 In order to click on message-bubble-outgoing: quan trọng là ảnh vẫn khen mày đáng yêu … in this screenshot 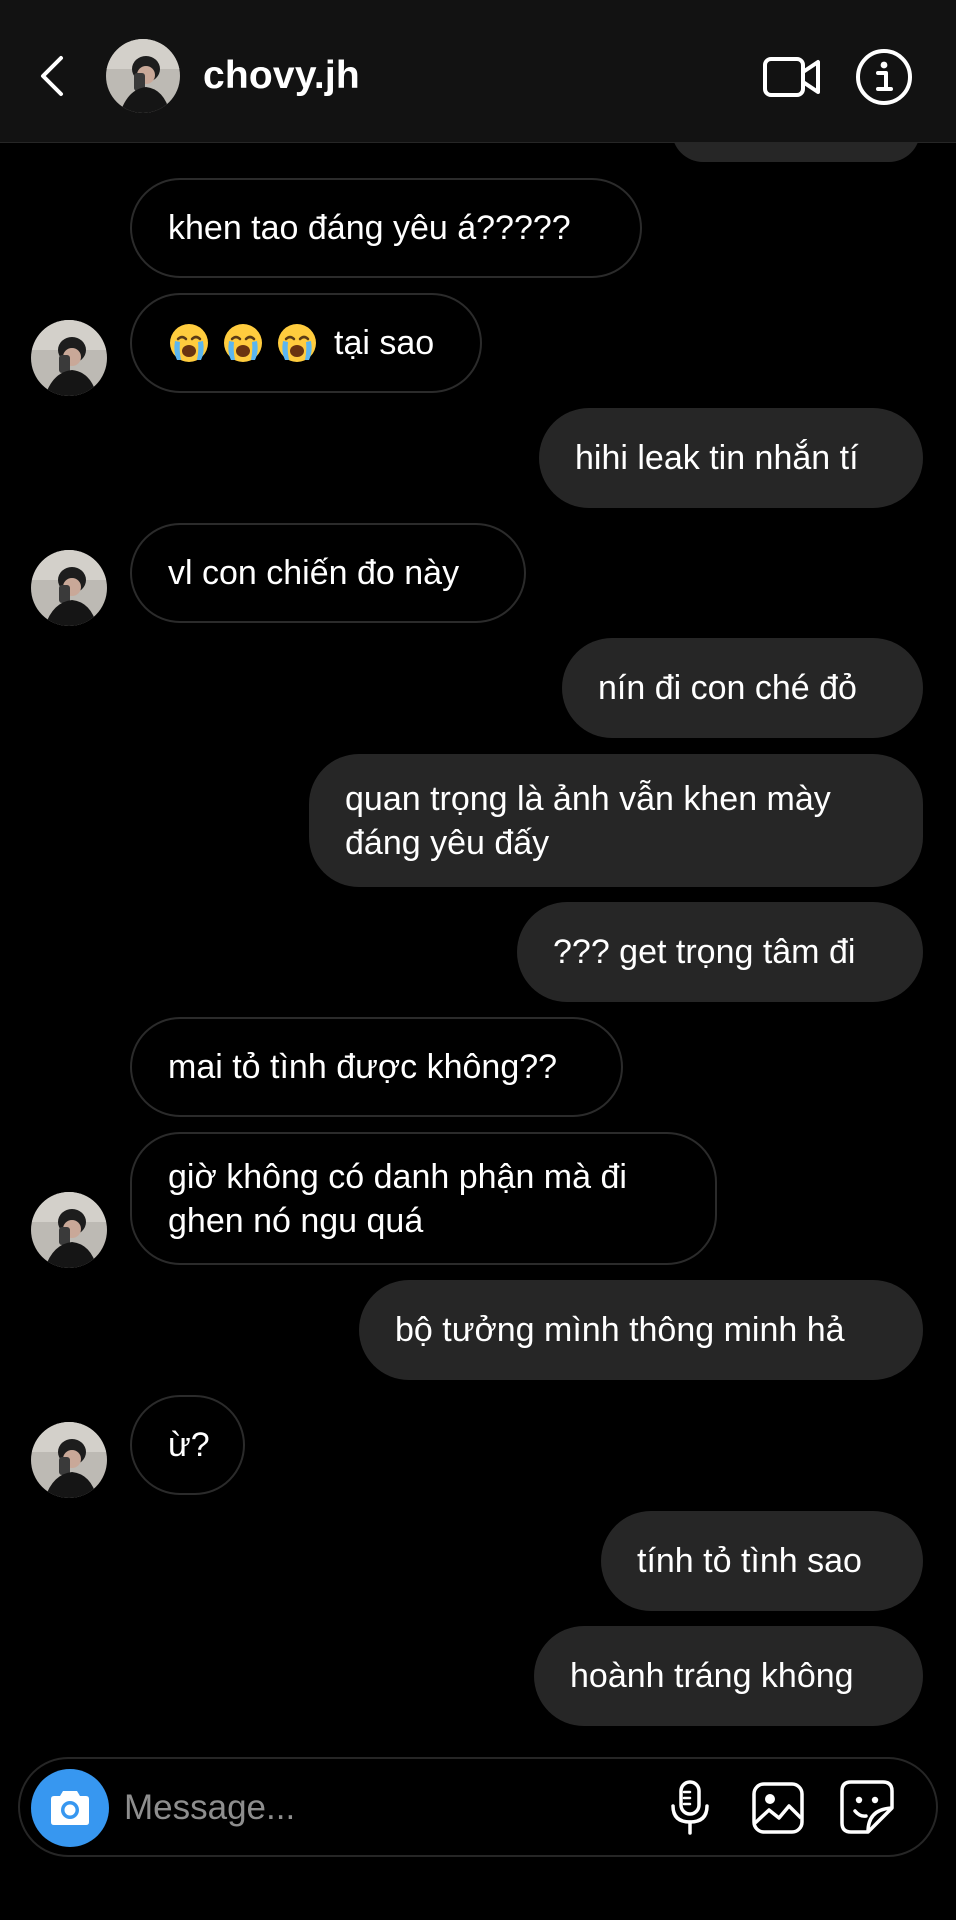, I will do `click(616, 820)`.